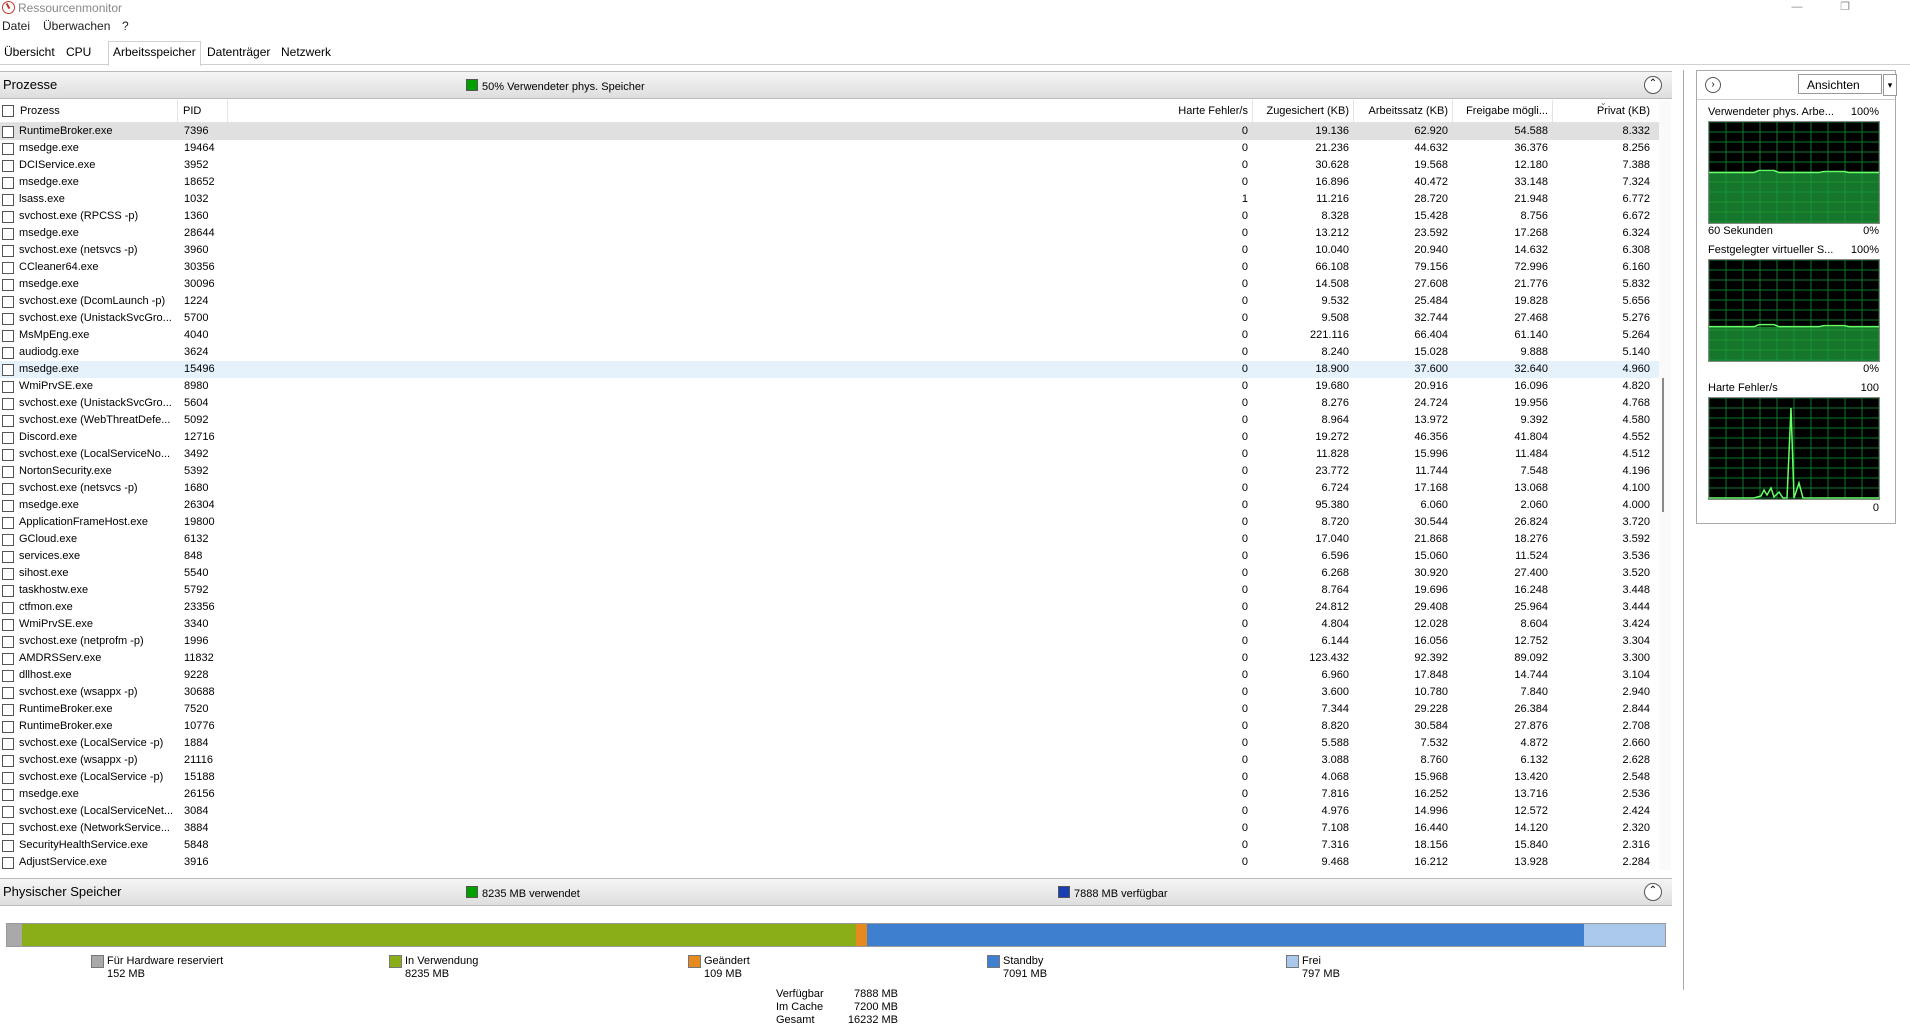 The image size is (1910, 1029). Describe the element at coordinates (16, 26) in the screenshot. I see `menu-datei: Datei` at that location.